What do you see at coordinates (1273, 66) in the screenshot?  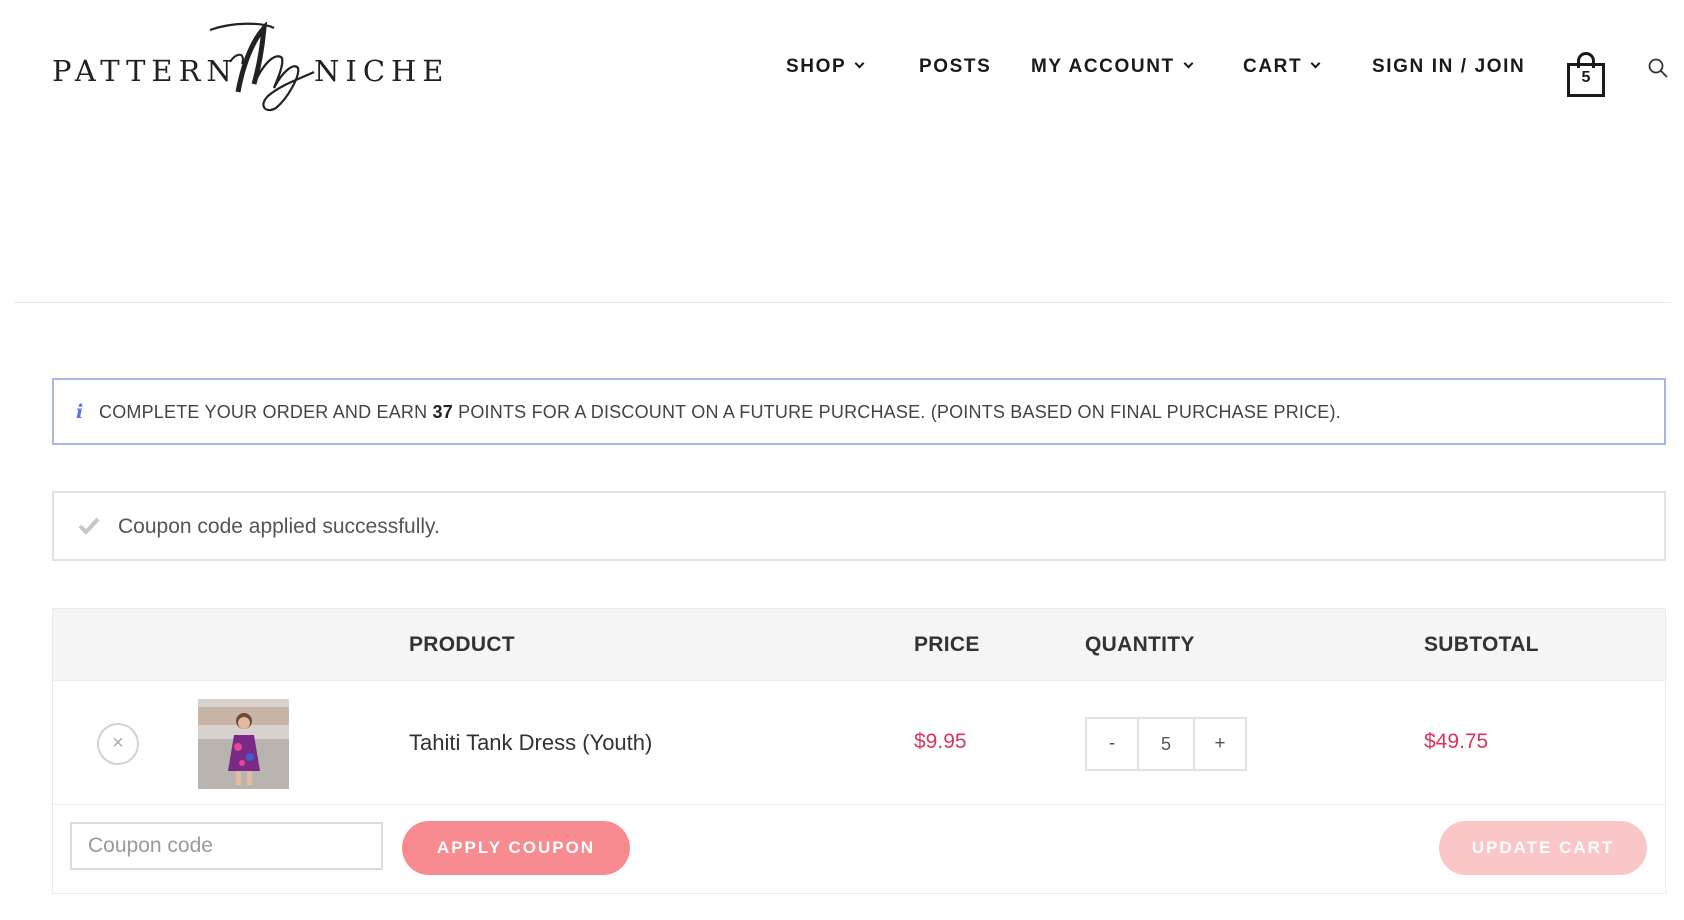 I see `nav-item-label: CART` at bounding box center [1273, 66].